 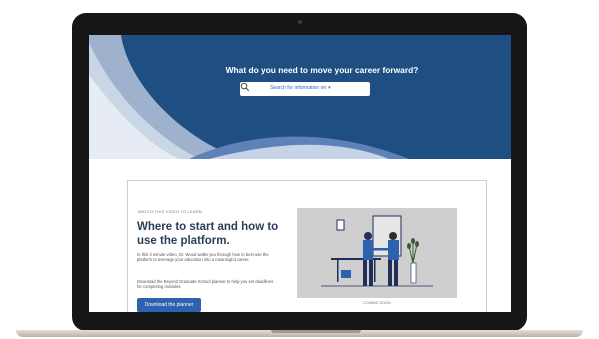 I want to click on search-input: Search for information on ▾, so click(x=305, y=89).